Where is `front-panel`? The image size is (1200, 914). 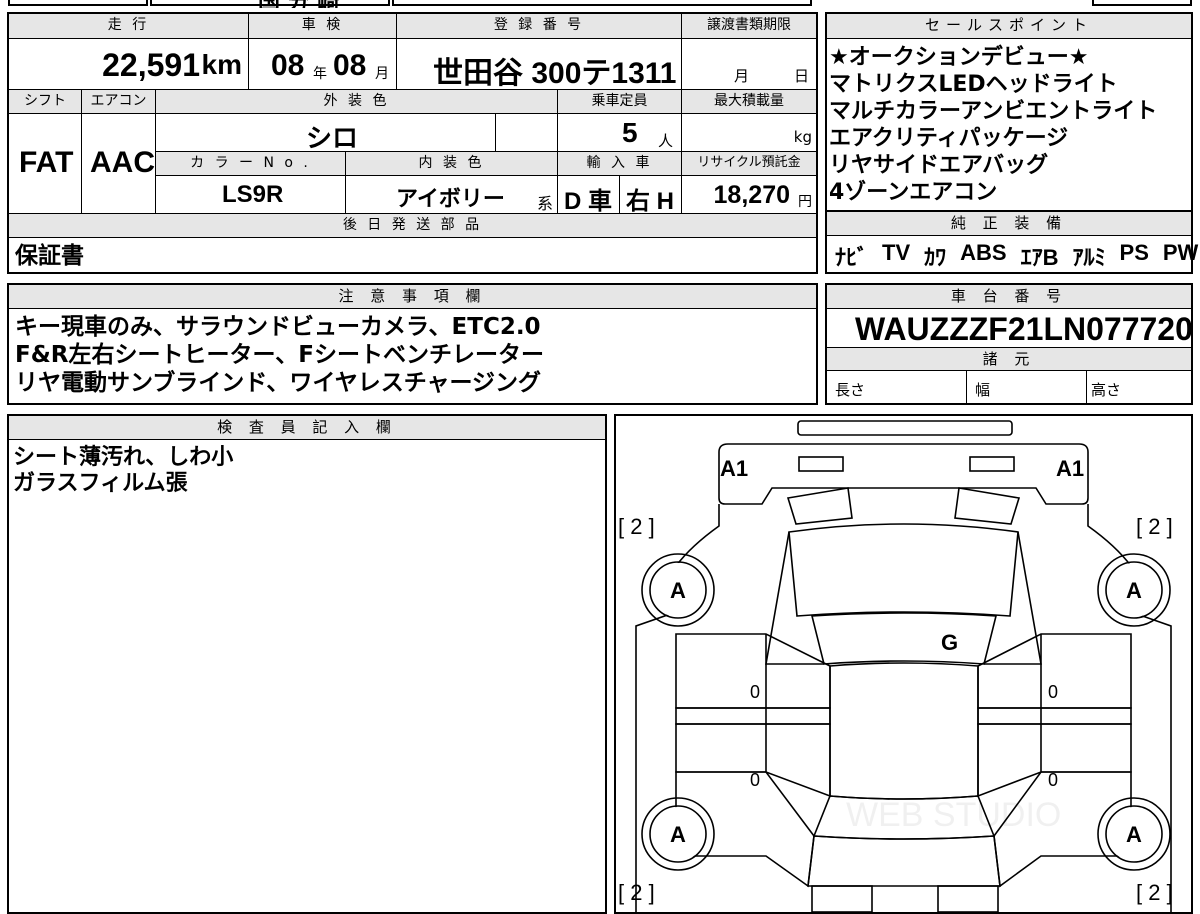 front-panel is located at coordinates (903, 474).